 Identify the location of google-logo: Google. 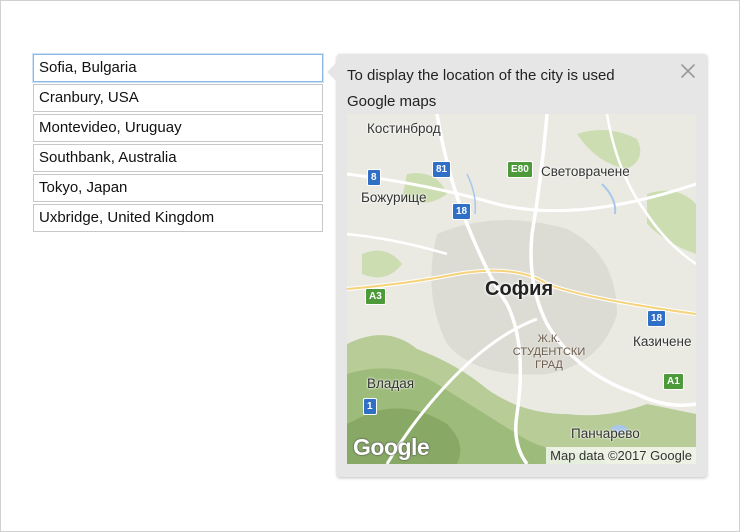
(391, 447).